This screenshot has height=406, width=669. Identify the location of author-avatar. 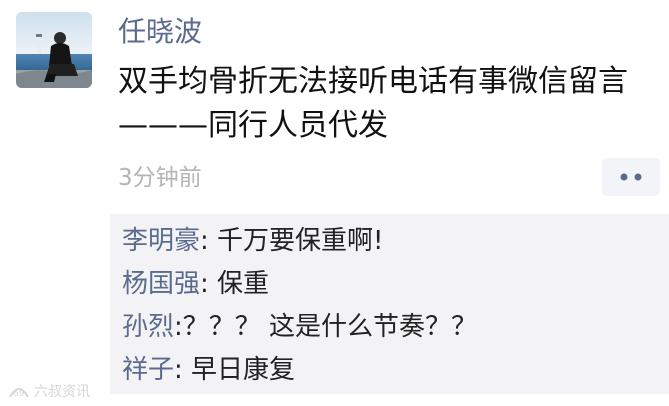
(54, 50).